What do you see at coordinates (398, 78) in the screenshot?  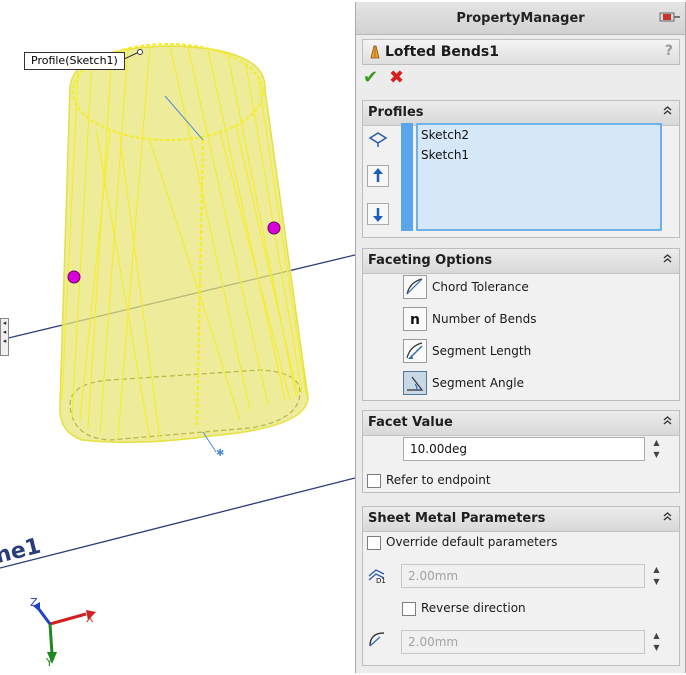 I see `cancel-button: ✖` at bounding box center [398, 78].